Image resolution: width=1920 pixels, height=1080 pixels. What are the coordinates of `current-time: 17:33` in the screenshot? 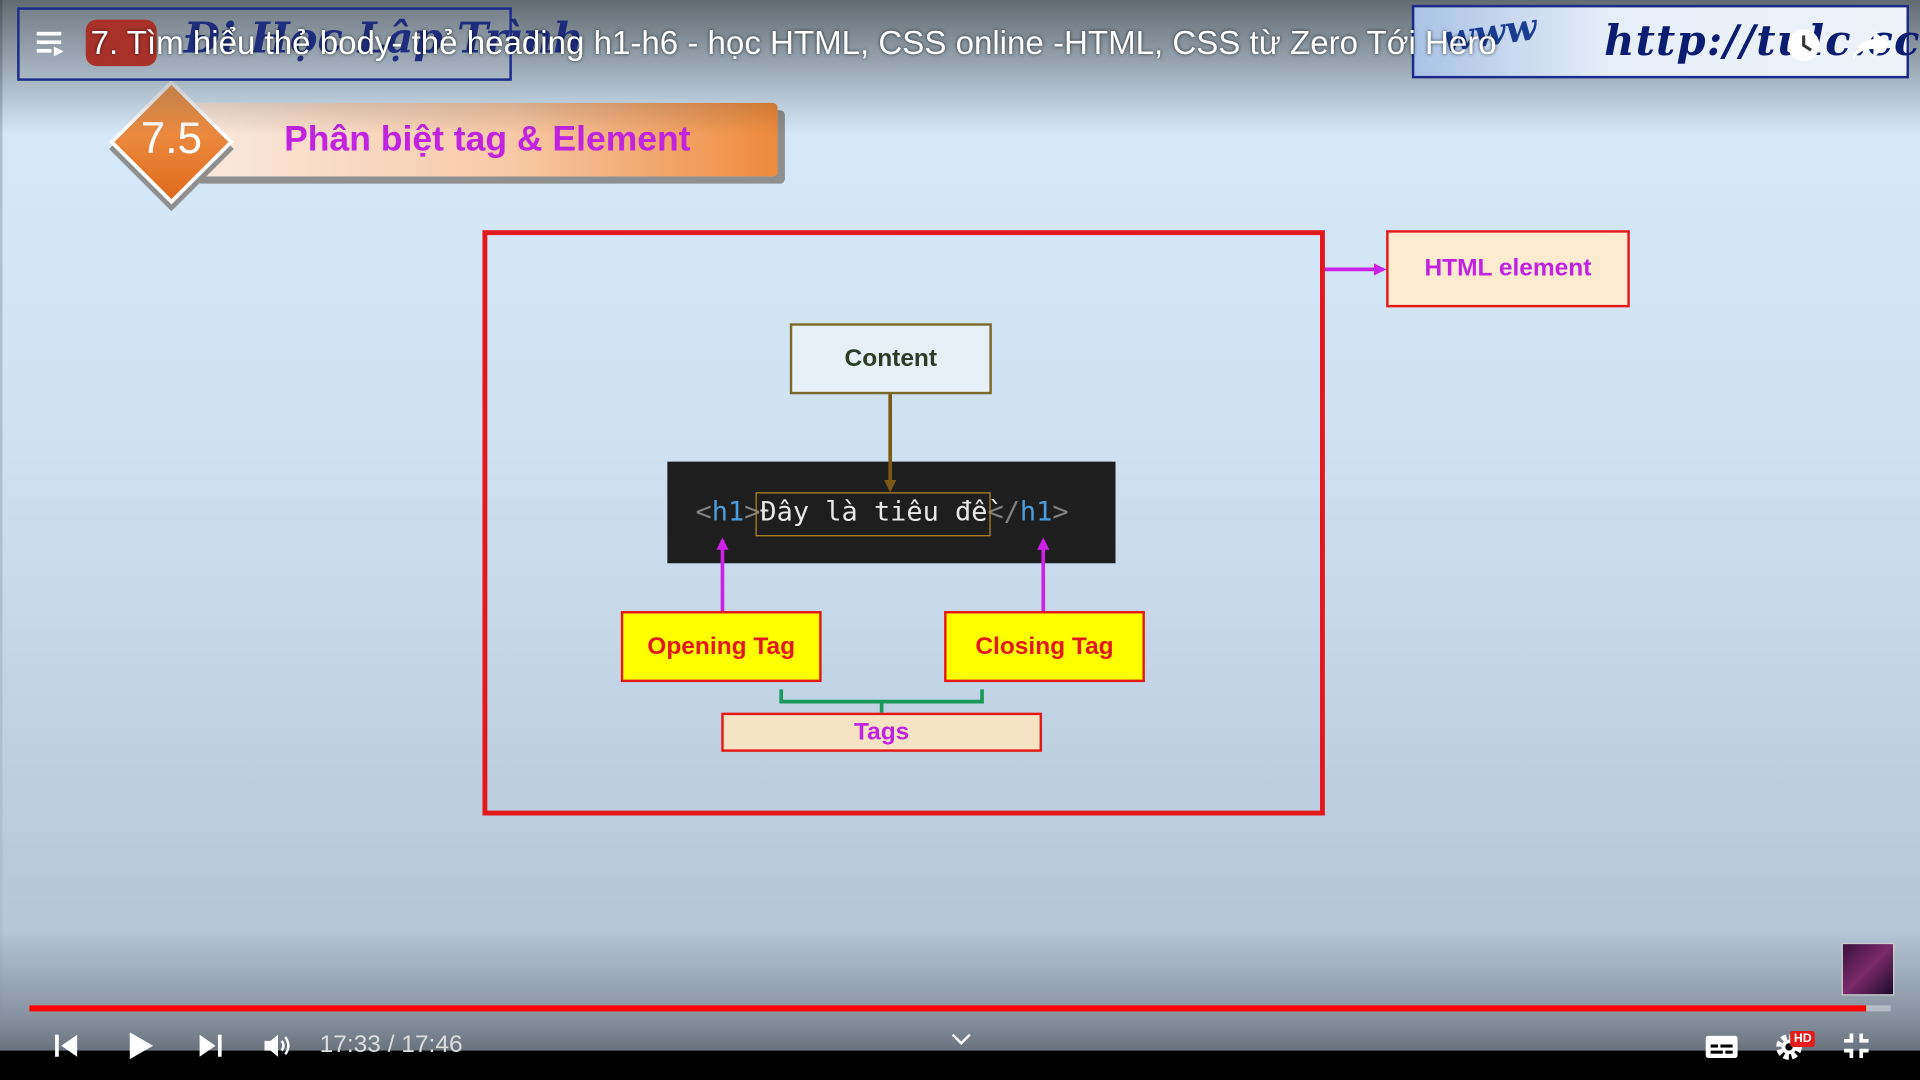 It's located at (350, 1044).